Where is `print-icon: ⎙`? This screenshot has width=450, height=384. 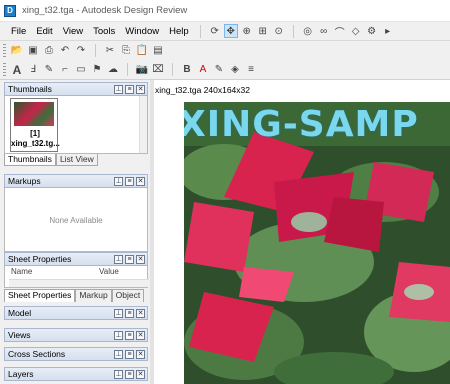 print-icon: ⎙ is located at coordinates (49, 51).